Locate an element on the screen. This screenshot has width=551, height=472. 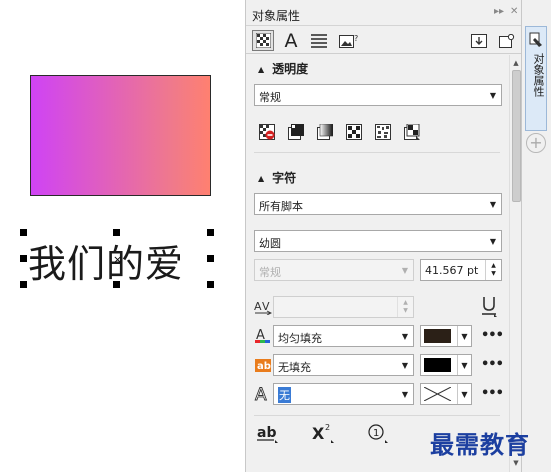
fill-more-options-icon: ••• is located at coordinates (492, 335).